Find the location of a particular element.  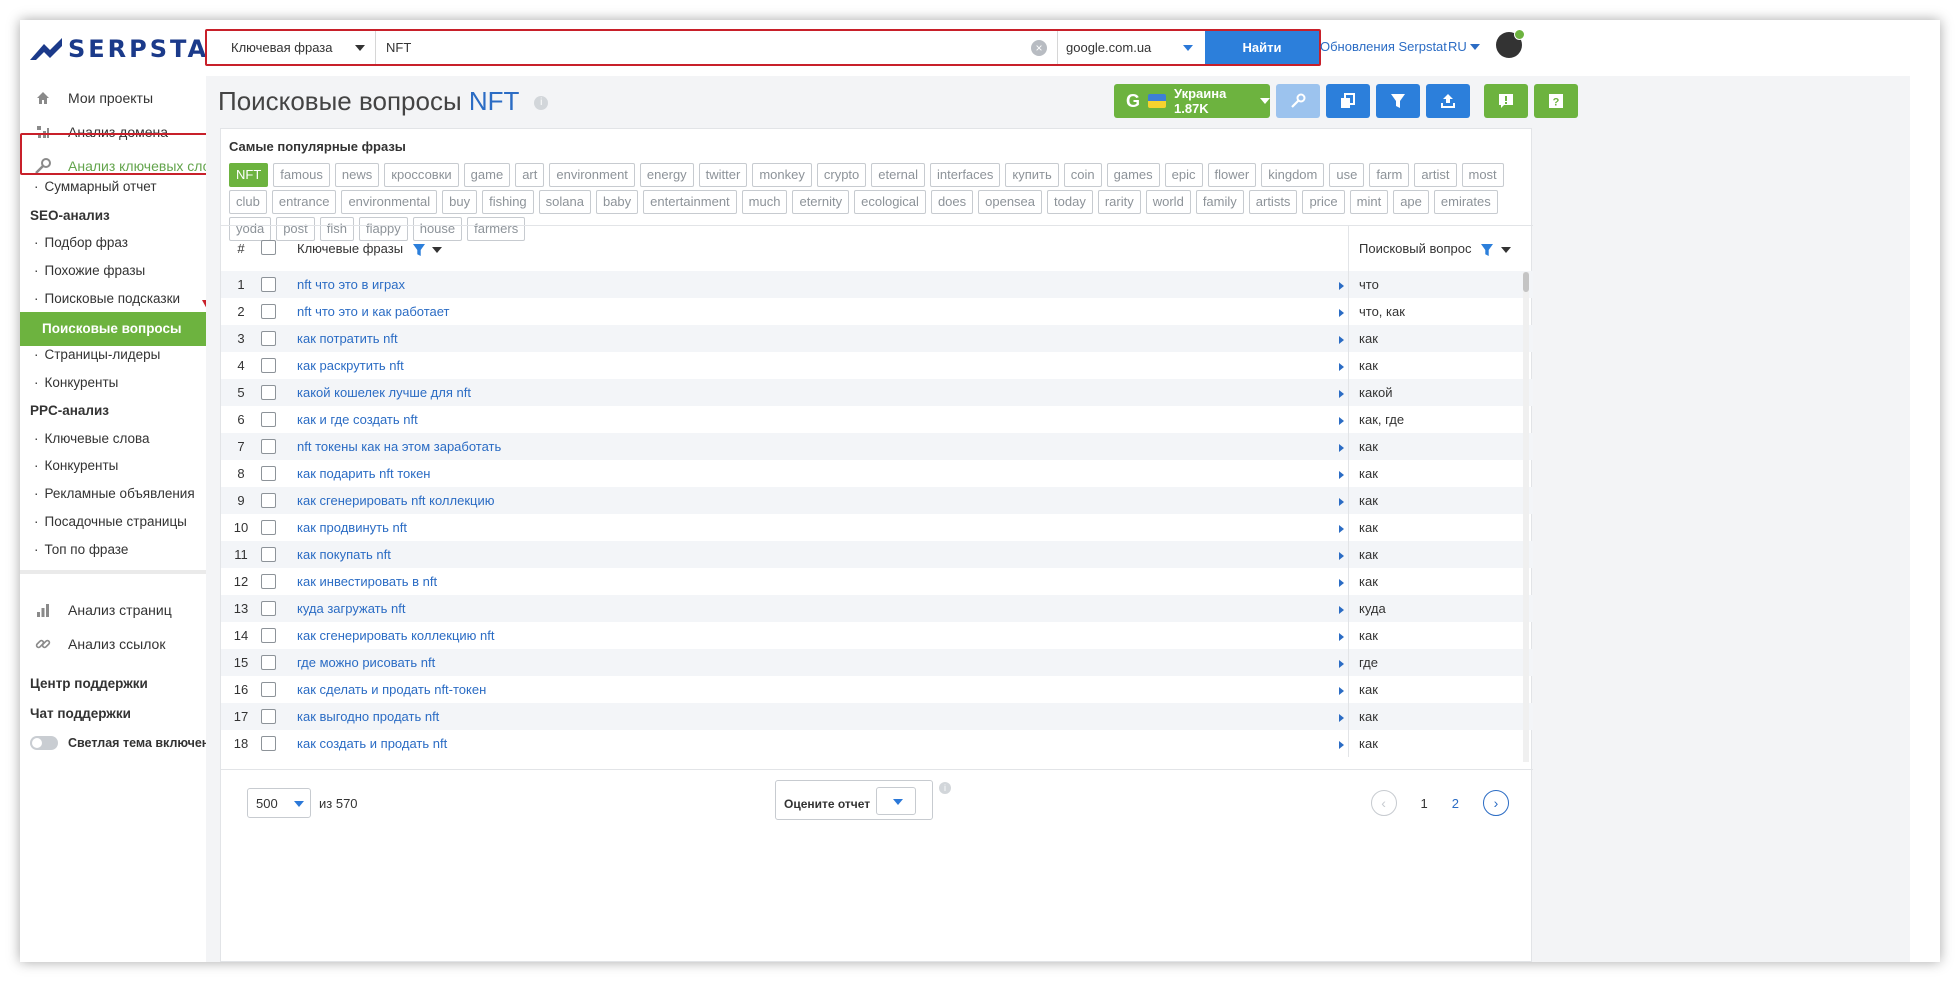

popular-phrase-chip: NFT is located at coordinates (249, 175).